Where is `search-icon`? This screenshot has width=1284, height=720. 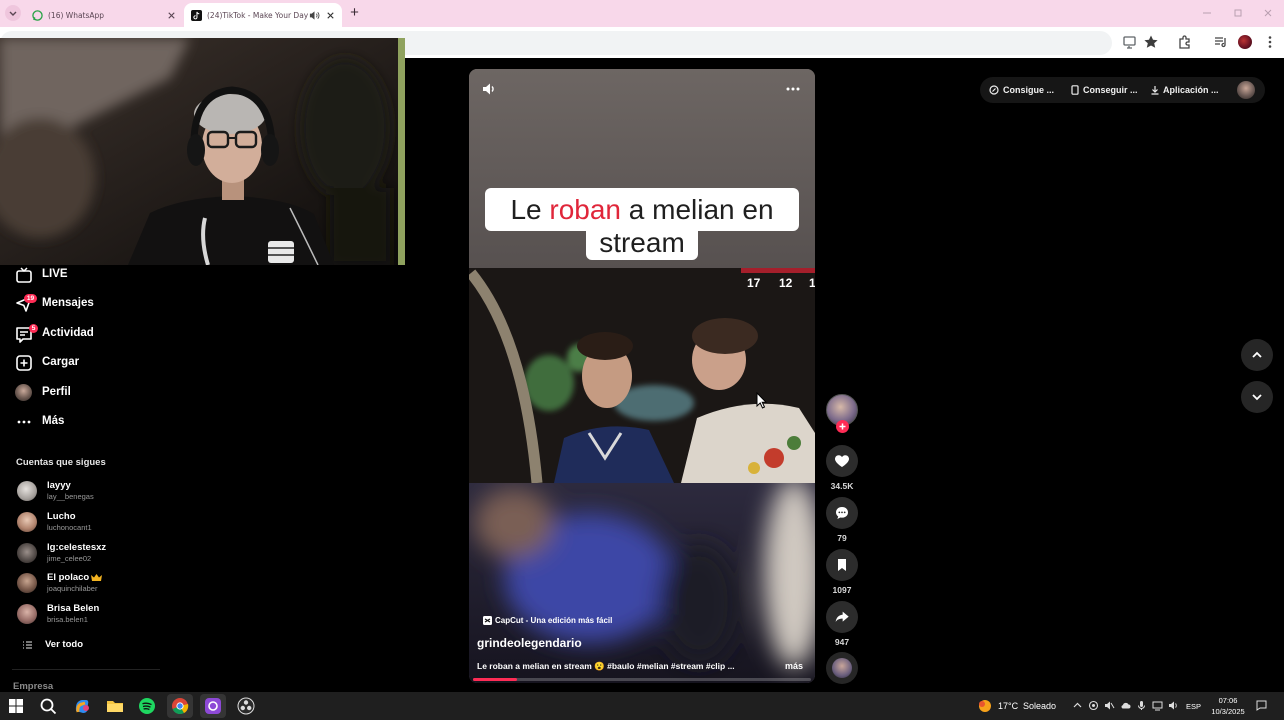
search-icon is located at coordinates (48, 706).